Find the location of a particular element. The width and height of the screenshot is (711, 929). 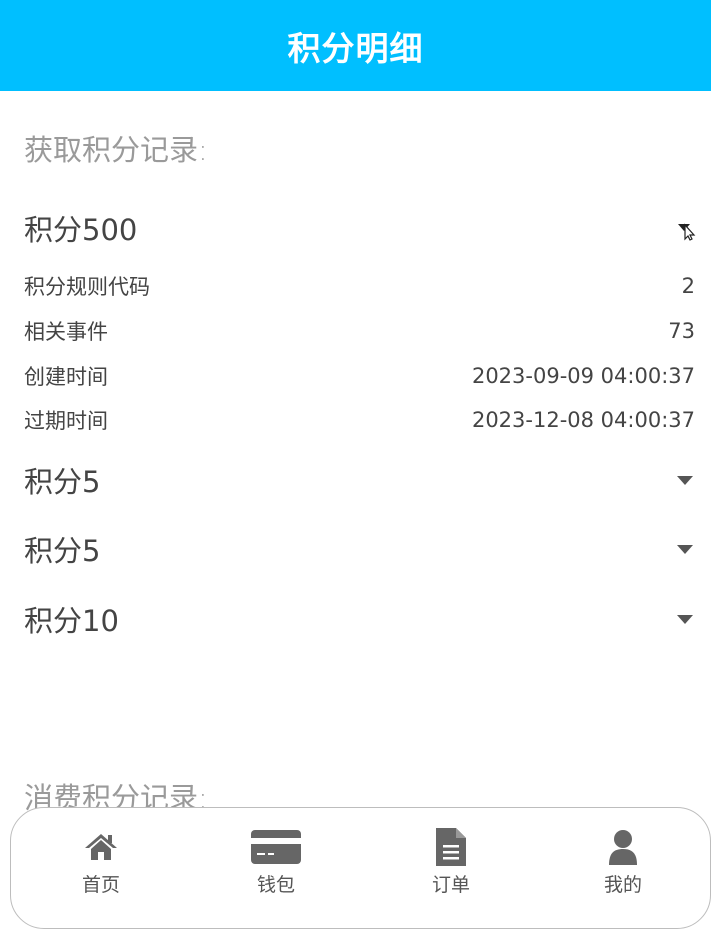

detail-value: 73 is located at coordinates (681, 331).